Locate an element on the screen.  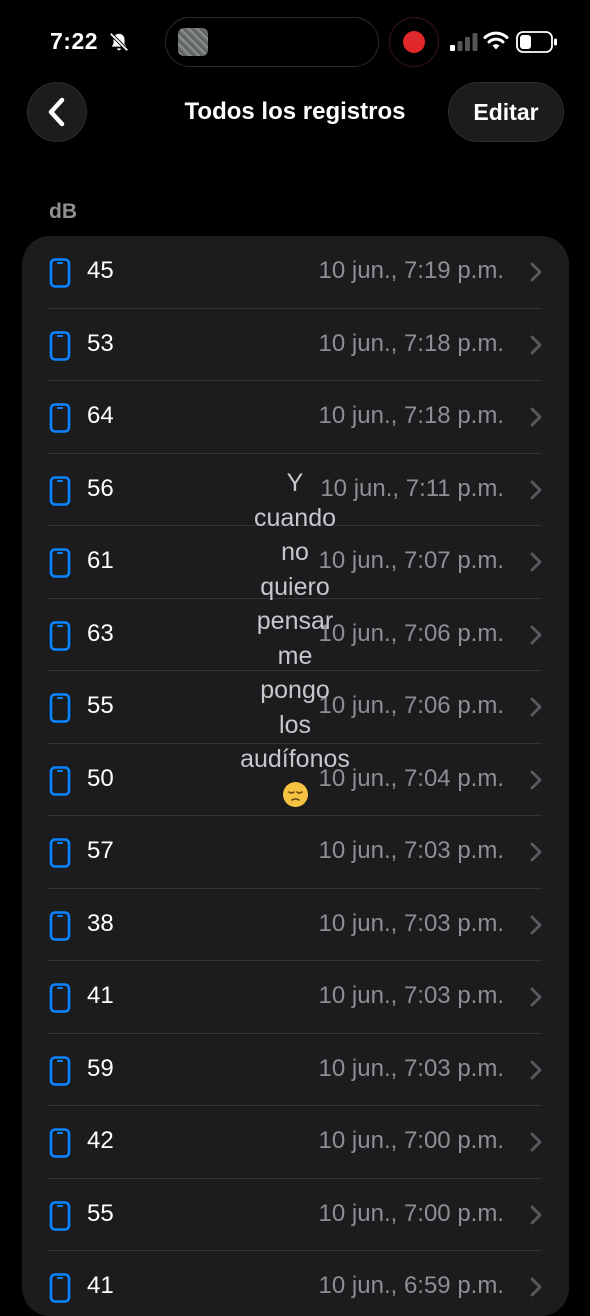
island-thumbnail is located at coordinates (193, 42).